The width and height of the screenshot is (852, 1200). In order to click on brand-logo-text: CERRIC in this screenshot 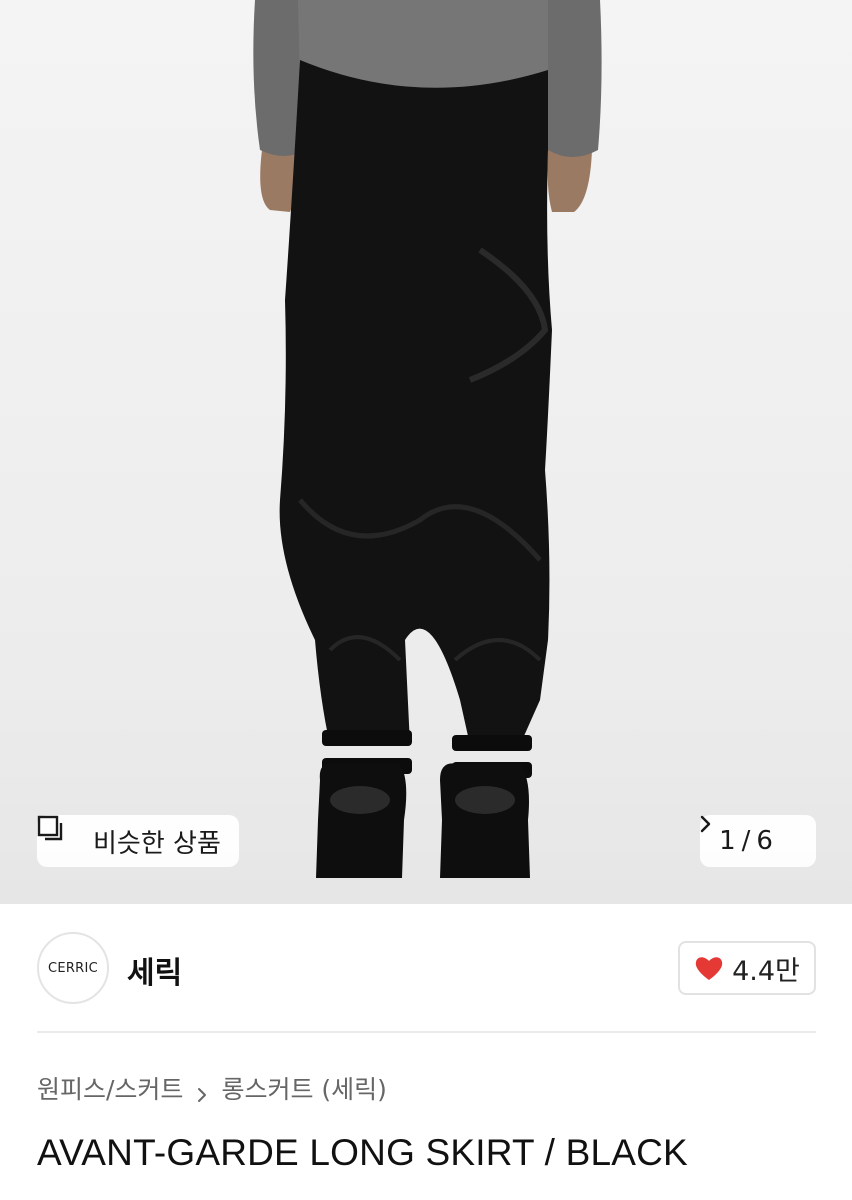, I will do `click(73, 968)`.